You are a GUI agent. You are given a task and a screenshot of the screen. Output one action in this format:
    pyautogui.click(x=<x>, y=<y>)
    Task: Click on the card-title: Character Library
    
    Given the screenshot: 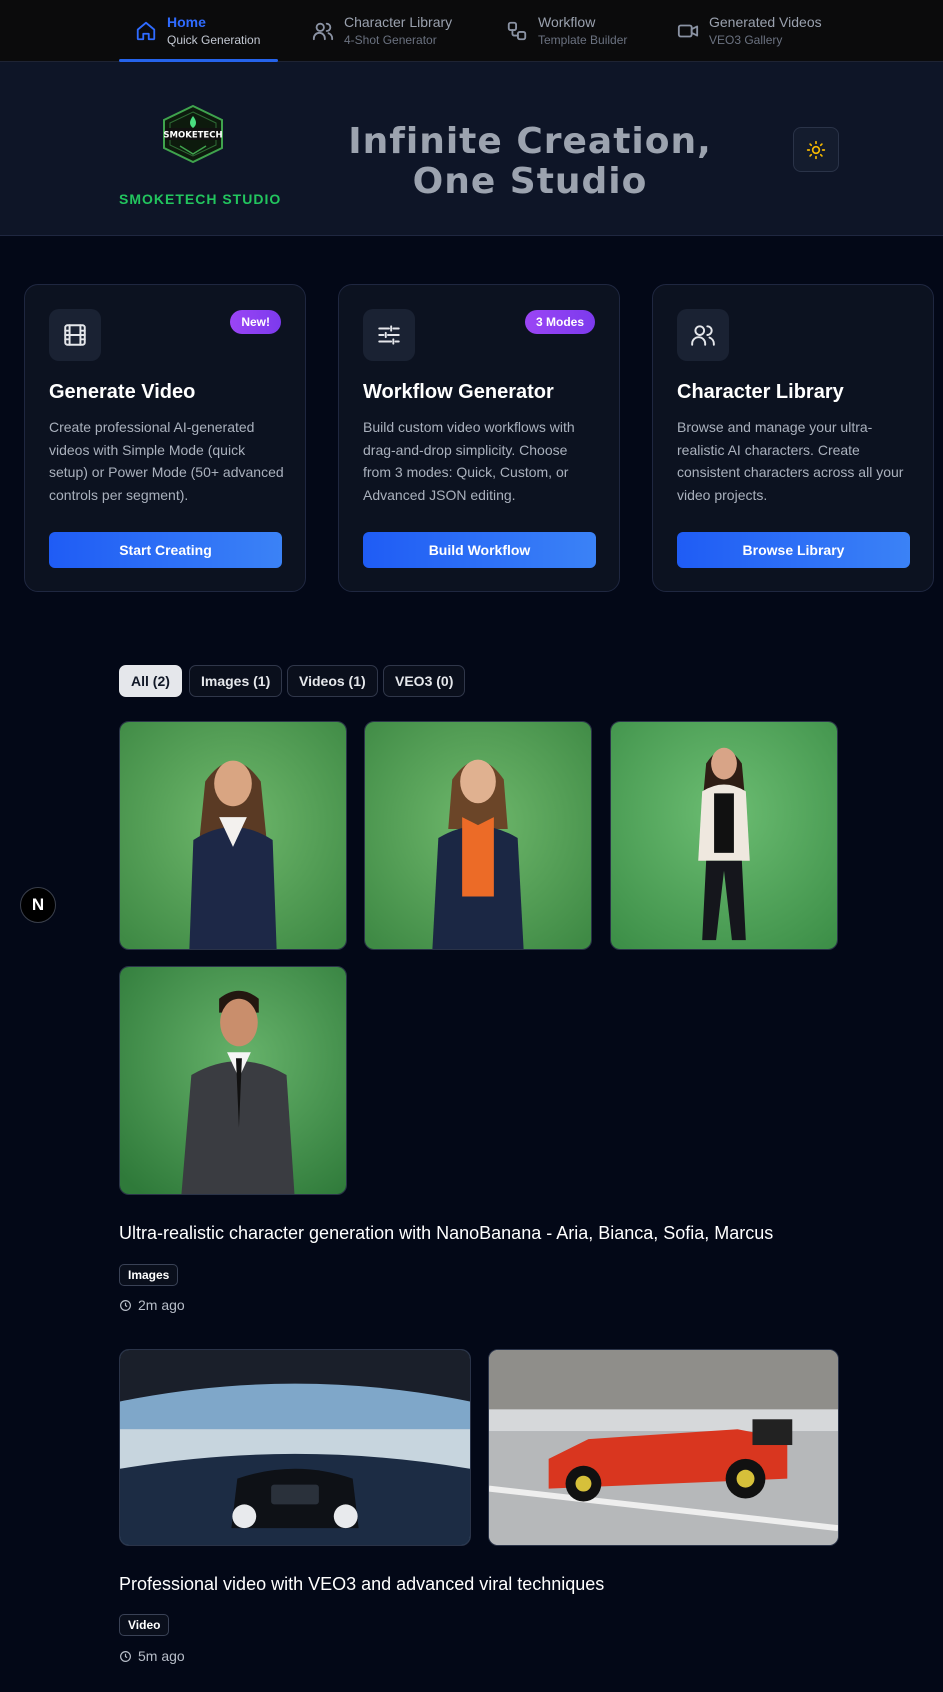 What is the action you would take?
    pyautogui.click(x=760, y=392)
    